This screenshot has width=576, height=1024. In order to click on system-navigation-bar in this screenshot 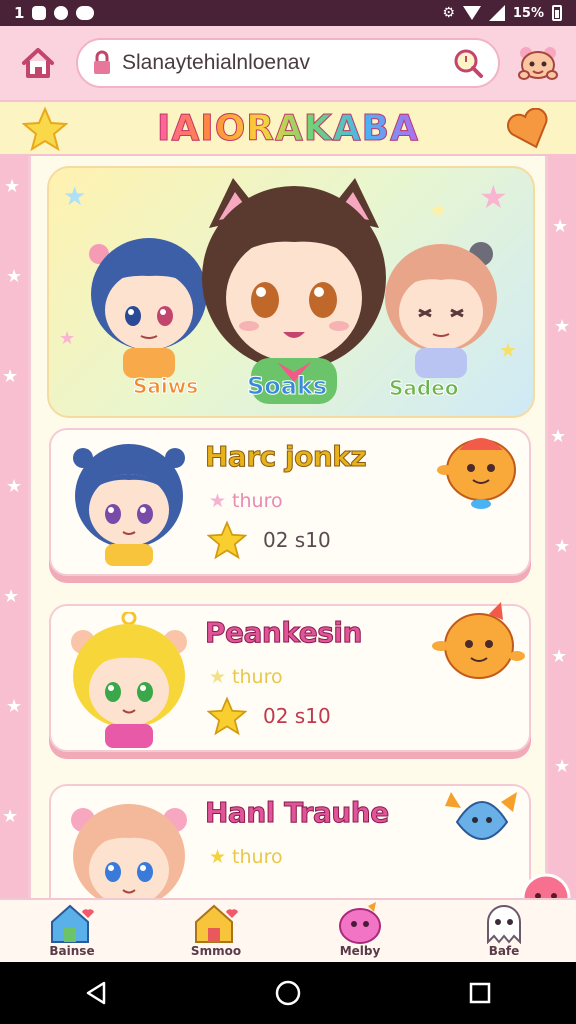, I will do `click(288, 993)`.